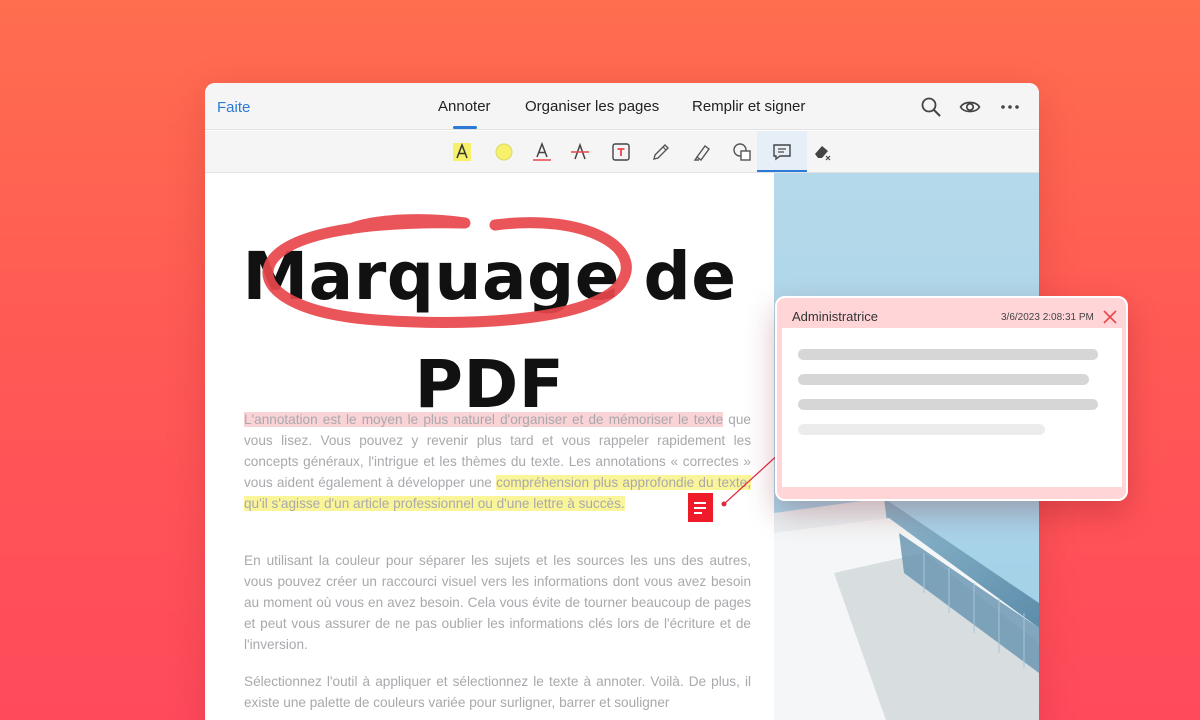 The image size is (1200, 720). I want to click on pencil-icon, so click(661, 152).